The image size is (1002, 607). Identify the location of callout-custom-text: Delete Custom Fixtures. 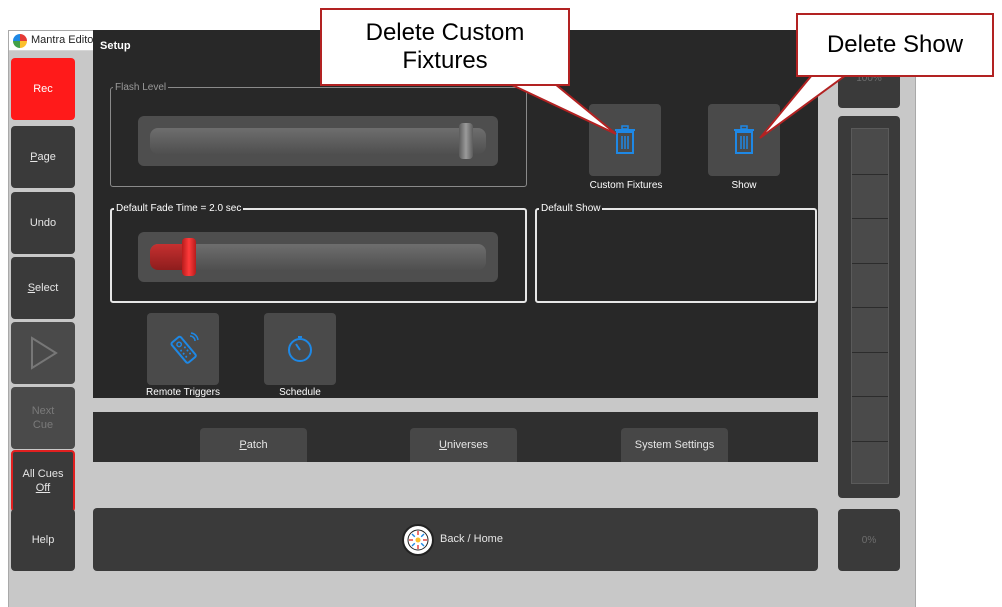
(445, 47).